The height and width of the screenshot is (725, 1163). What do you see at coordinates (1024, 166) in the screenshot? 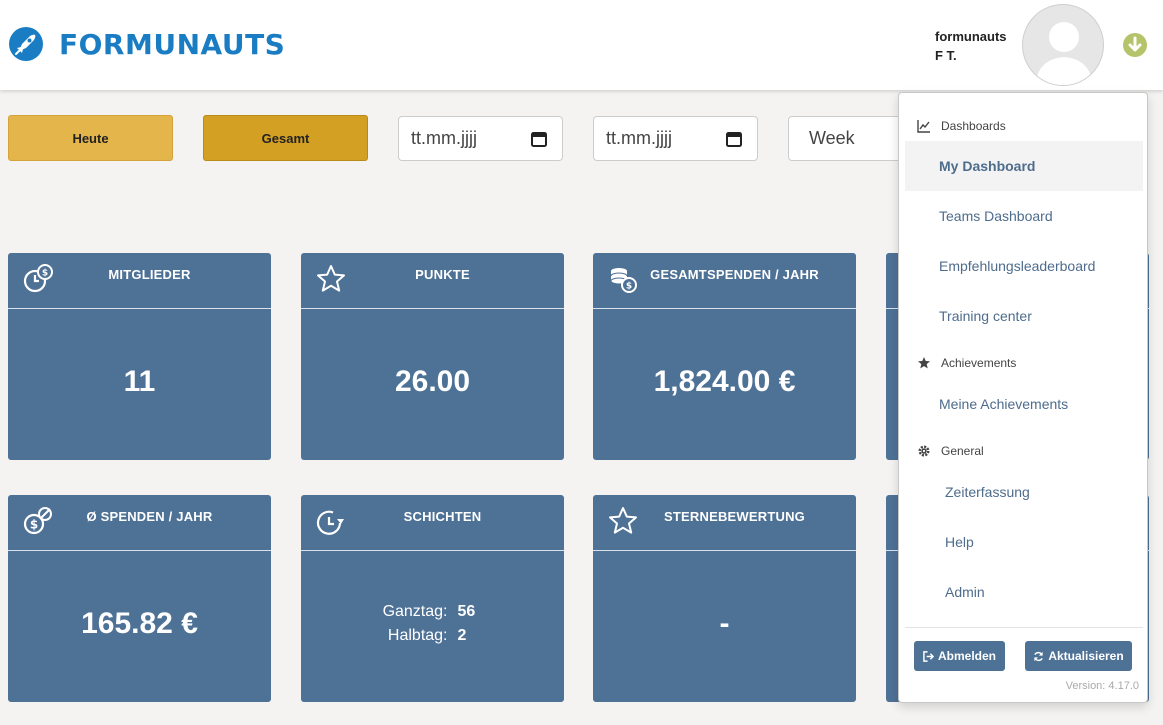
I see `menu-item-my-dashboard: My Dashboard` at bounding box center [1024, 166].